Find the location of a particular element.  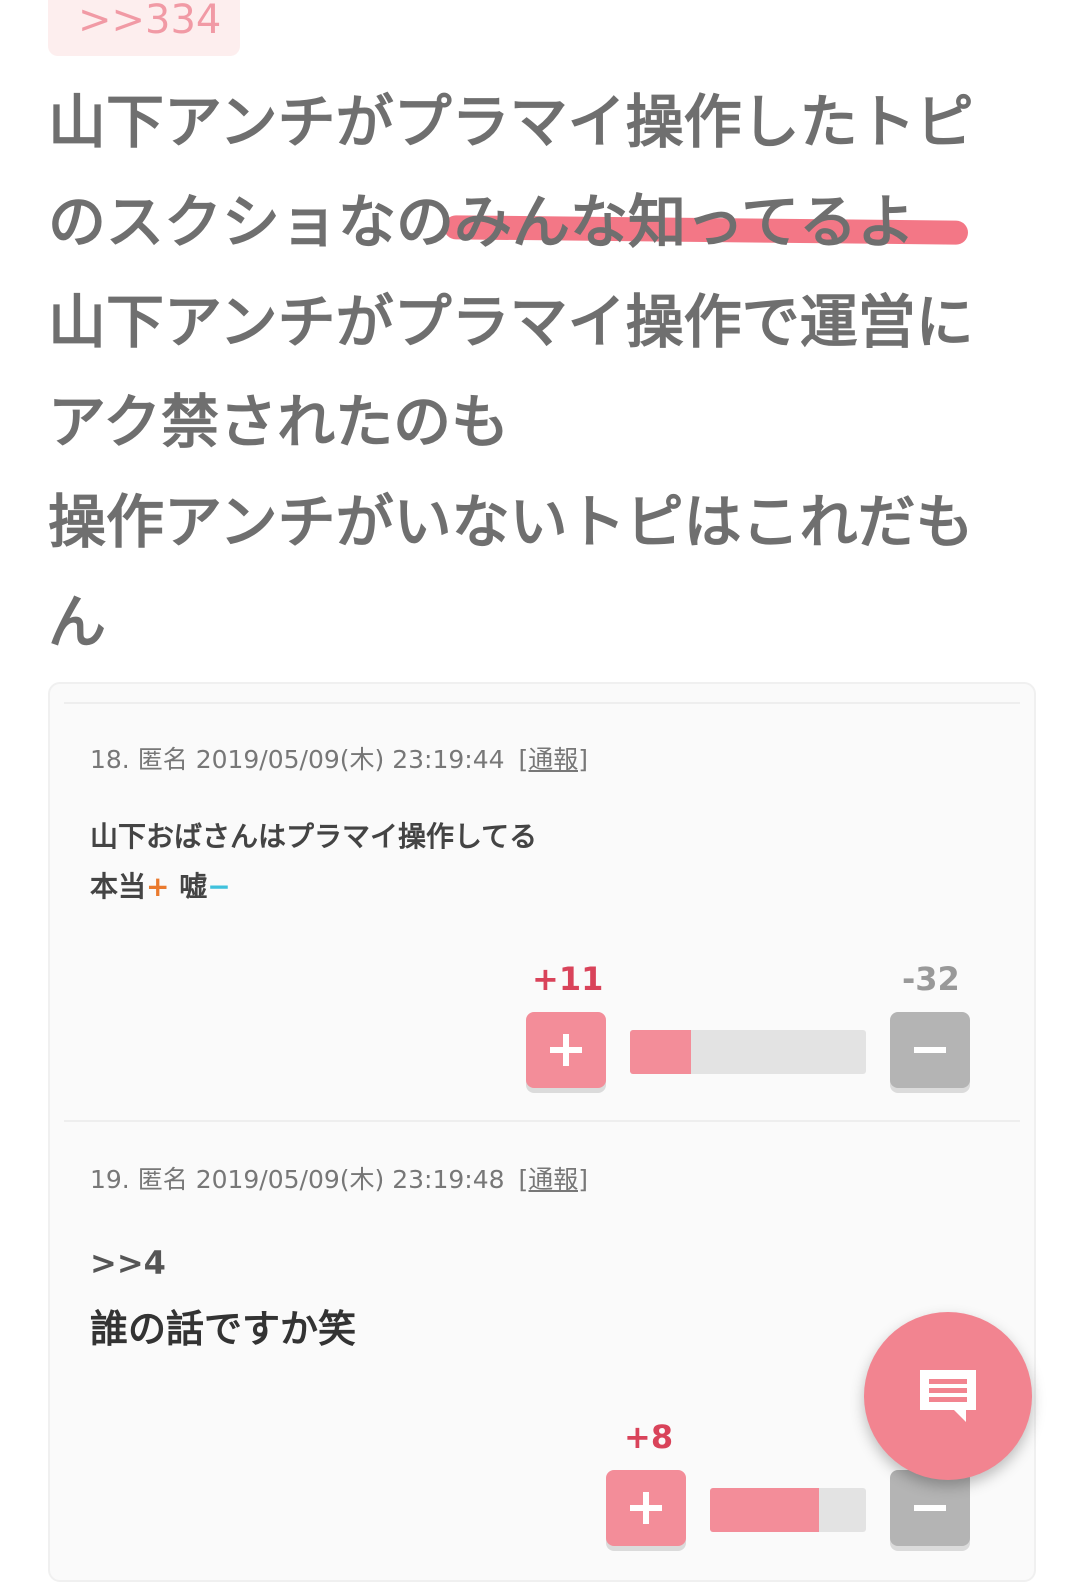

comment-body-line: 本当+ 嘘− is located at coordinates (542, 887).